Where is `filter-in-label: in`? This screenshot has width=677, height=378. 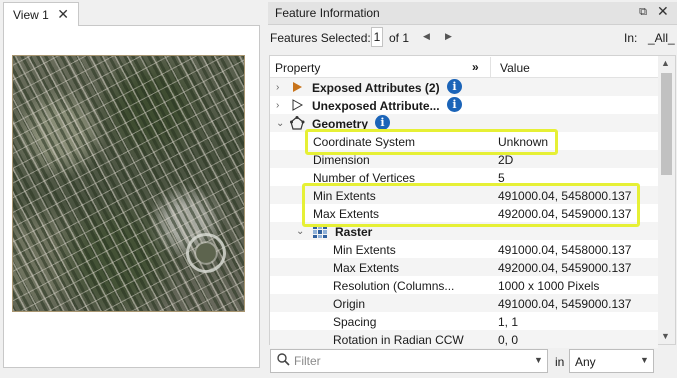
filter-in-label: in is located at coordinates (560, 362).